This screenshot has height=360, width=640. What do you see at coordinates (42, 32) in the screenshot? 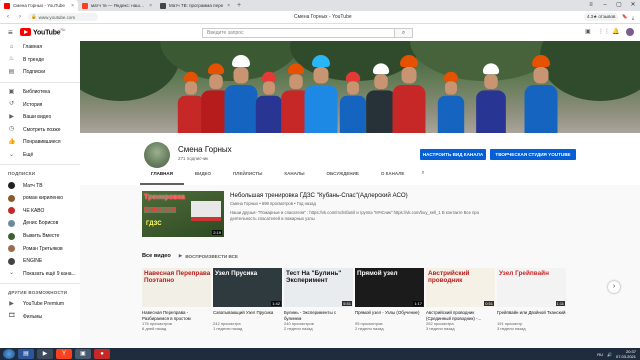
I see `youtube-logo: YouTubeRU` at bounding box center [42, 32].